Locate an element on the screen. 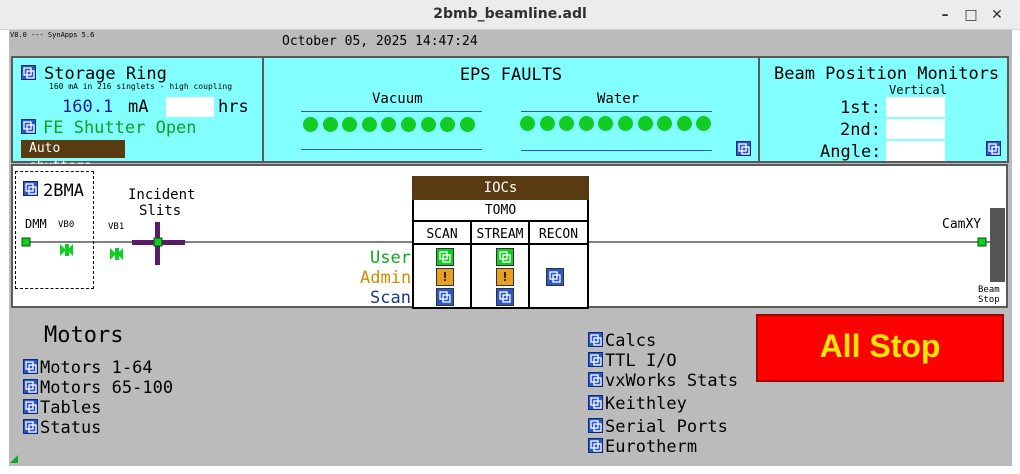 Image resolution: width=1020 pixels, height=474 pixels. camxy-marker is located at coordinates (982, 242).